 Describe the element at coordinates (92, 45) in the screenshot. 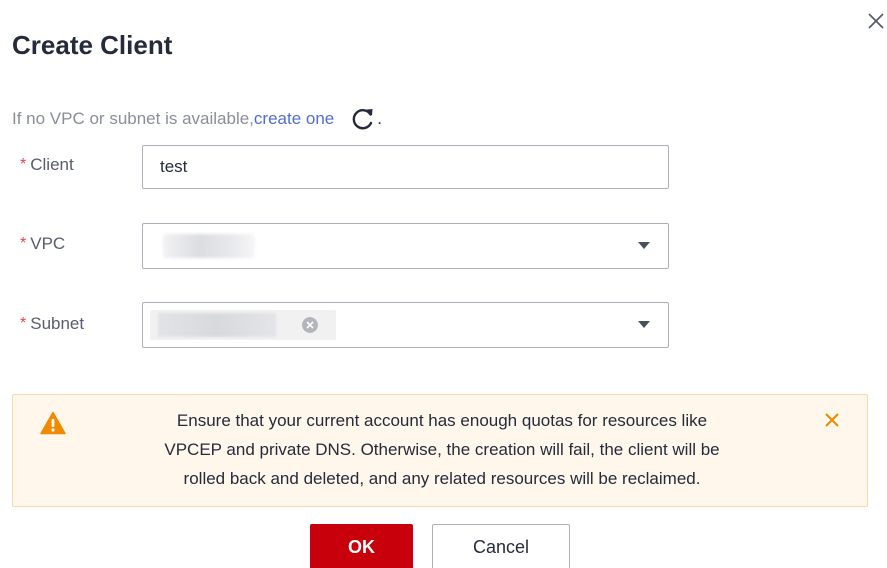

I see `dialog-title: Create Client` at that location.